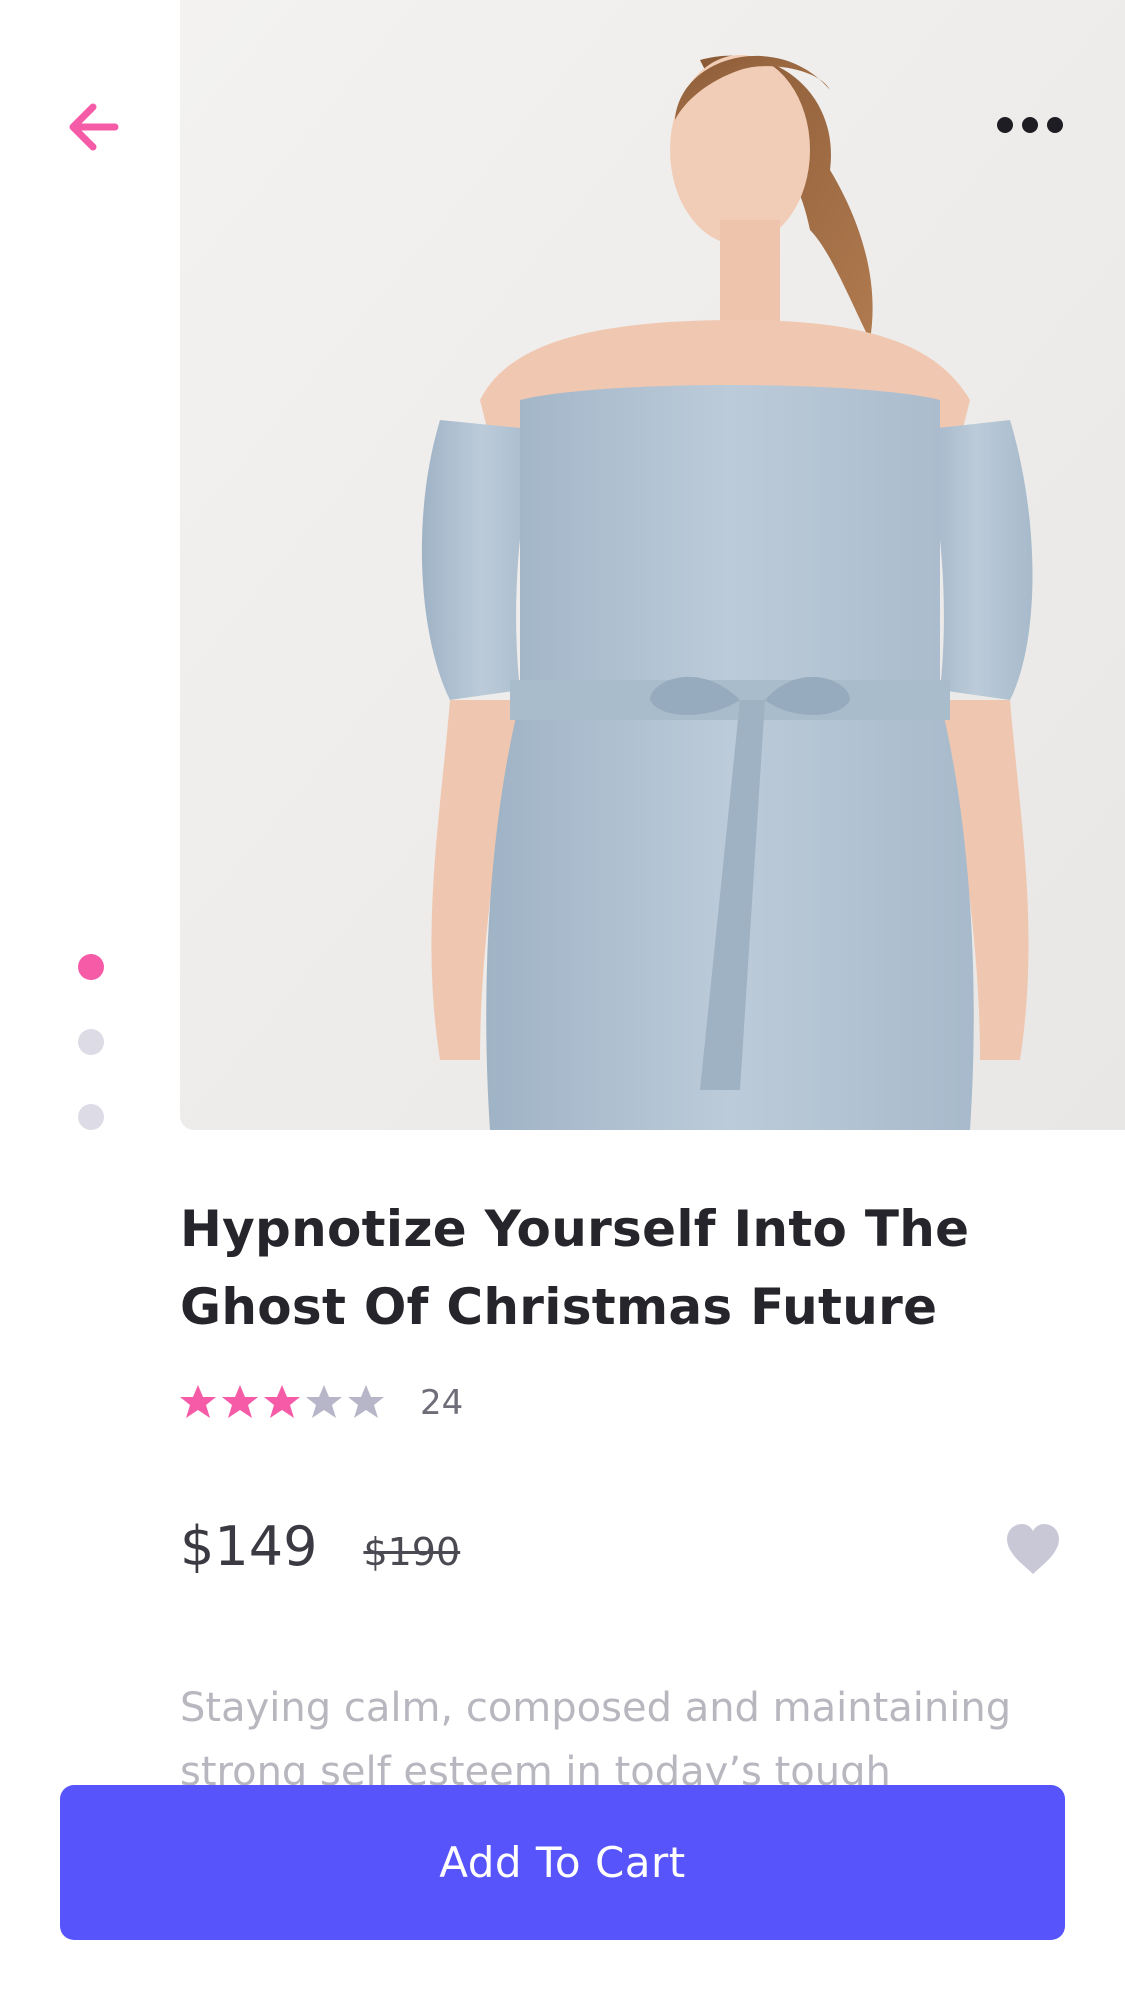  I want to click on review-count: 24, so click(442, 1403).